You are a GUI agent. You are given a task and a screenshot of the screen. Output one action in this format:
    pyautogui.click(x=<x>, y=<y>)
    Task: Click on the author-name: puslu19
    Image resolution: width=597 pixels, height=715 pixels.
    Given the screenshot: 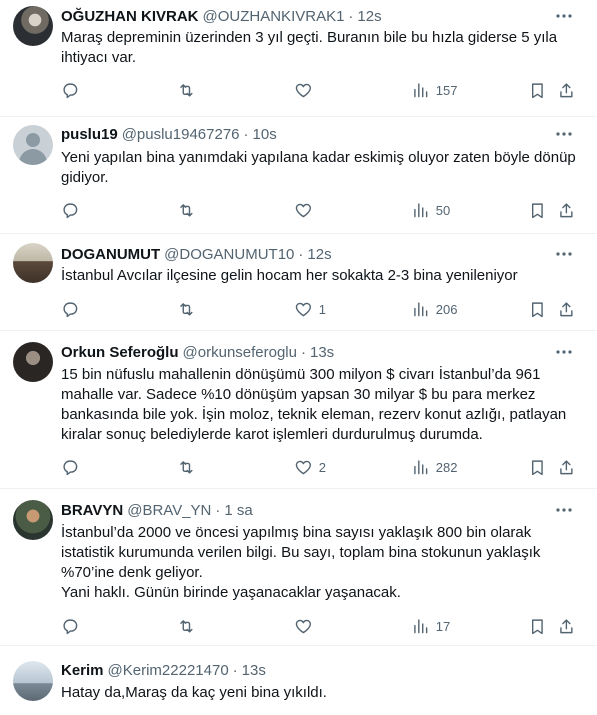 What is the action you would take?
    pyautogui.click(x=89, y=134)
    